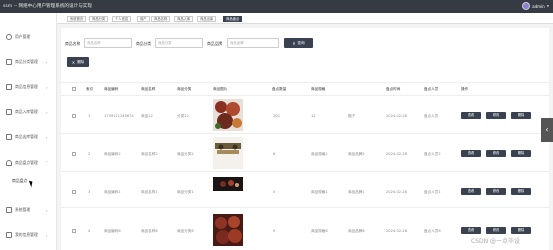 The height and width of the screenshot is (250, 553). Describe the element at coordinates (233, 19) in the screenshot. I see `tab-inventory: 商品盘点` at that location.